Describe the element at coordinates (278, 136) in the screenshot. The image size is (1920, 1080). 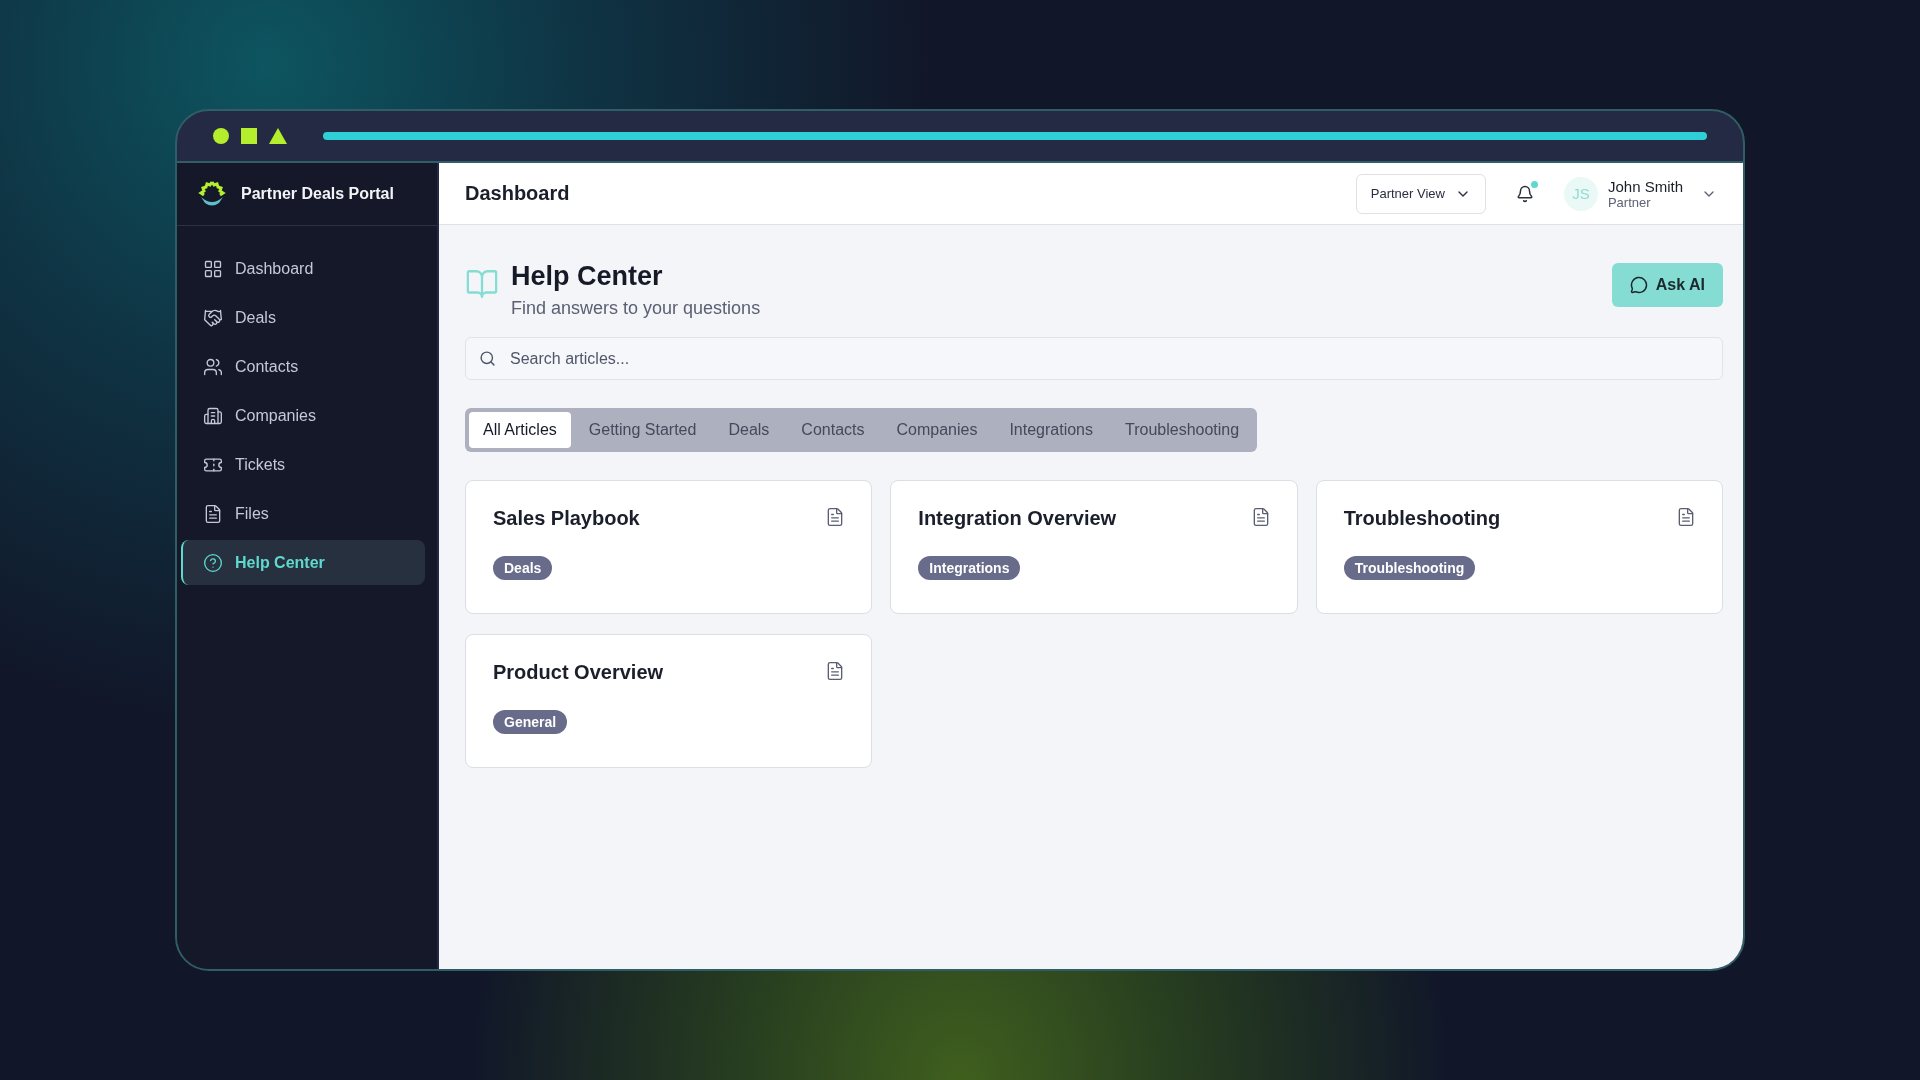
I see `triangle-icon` at that location.